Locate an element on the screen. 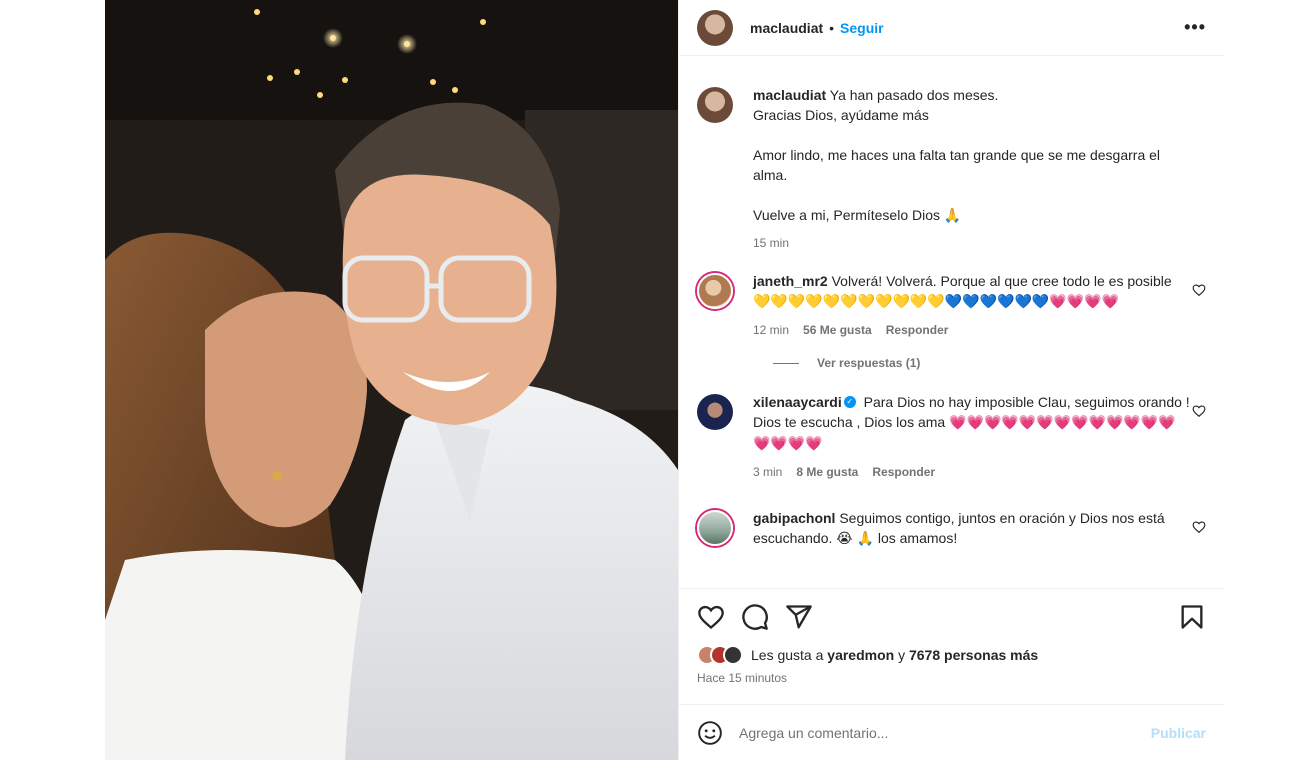  comment-time: 3 min is located at coordinates (768, 472).